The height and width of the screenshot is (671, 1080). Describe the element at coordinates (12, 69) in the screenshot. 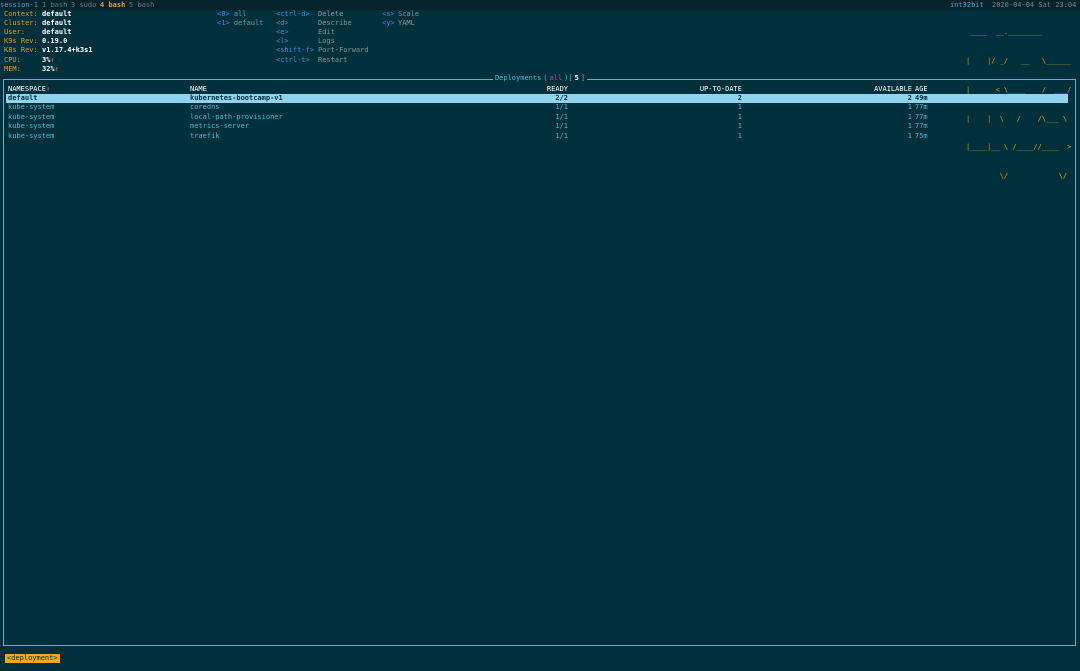

I see `mem-label: MEM:` at that location.